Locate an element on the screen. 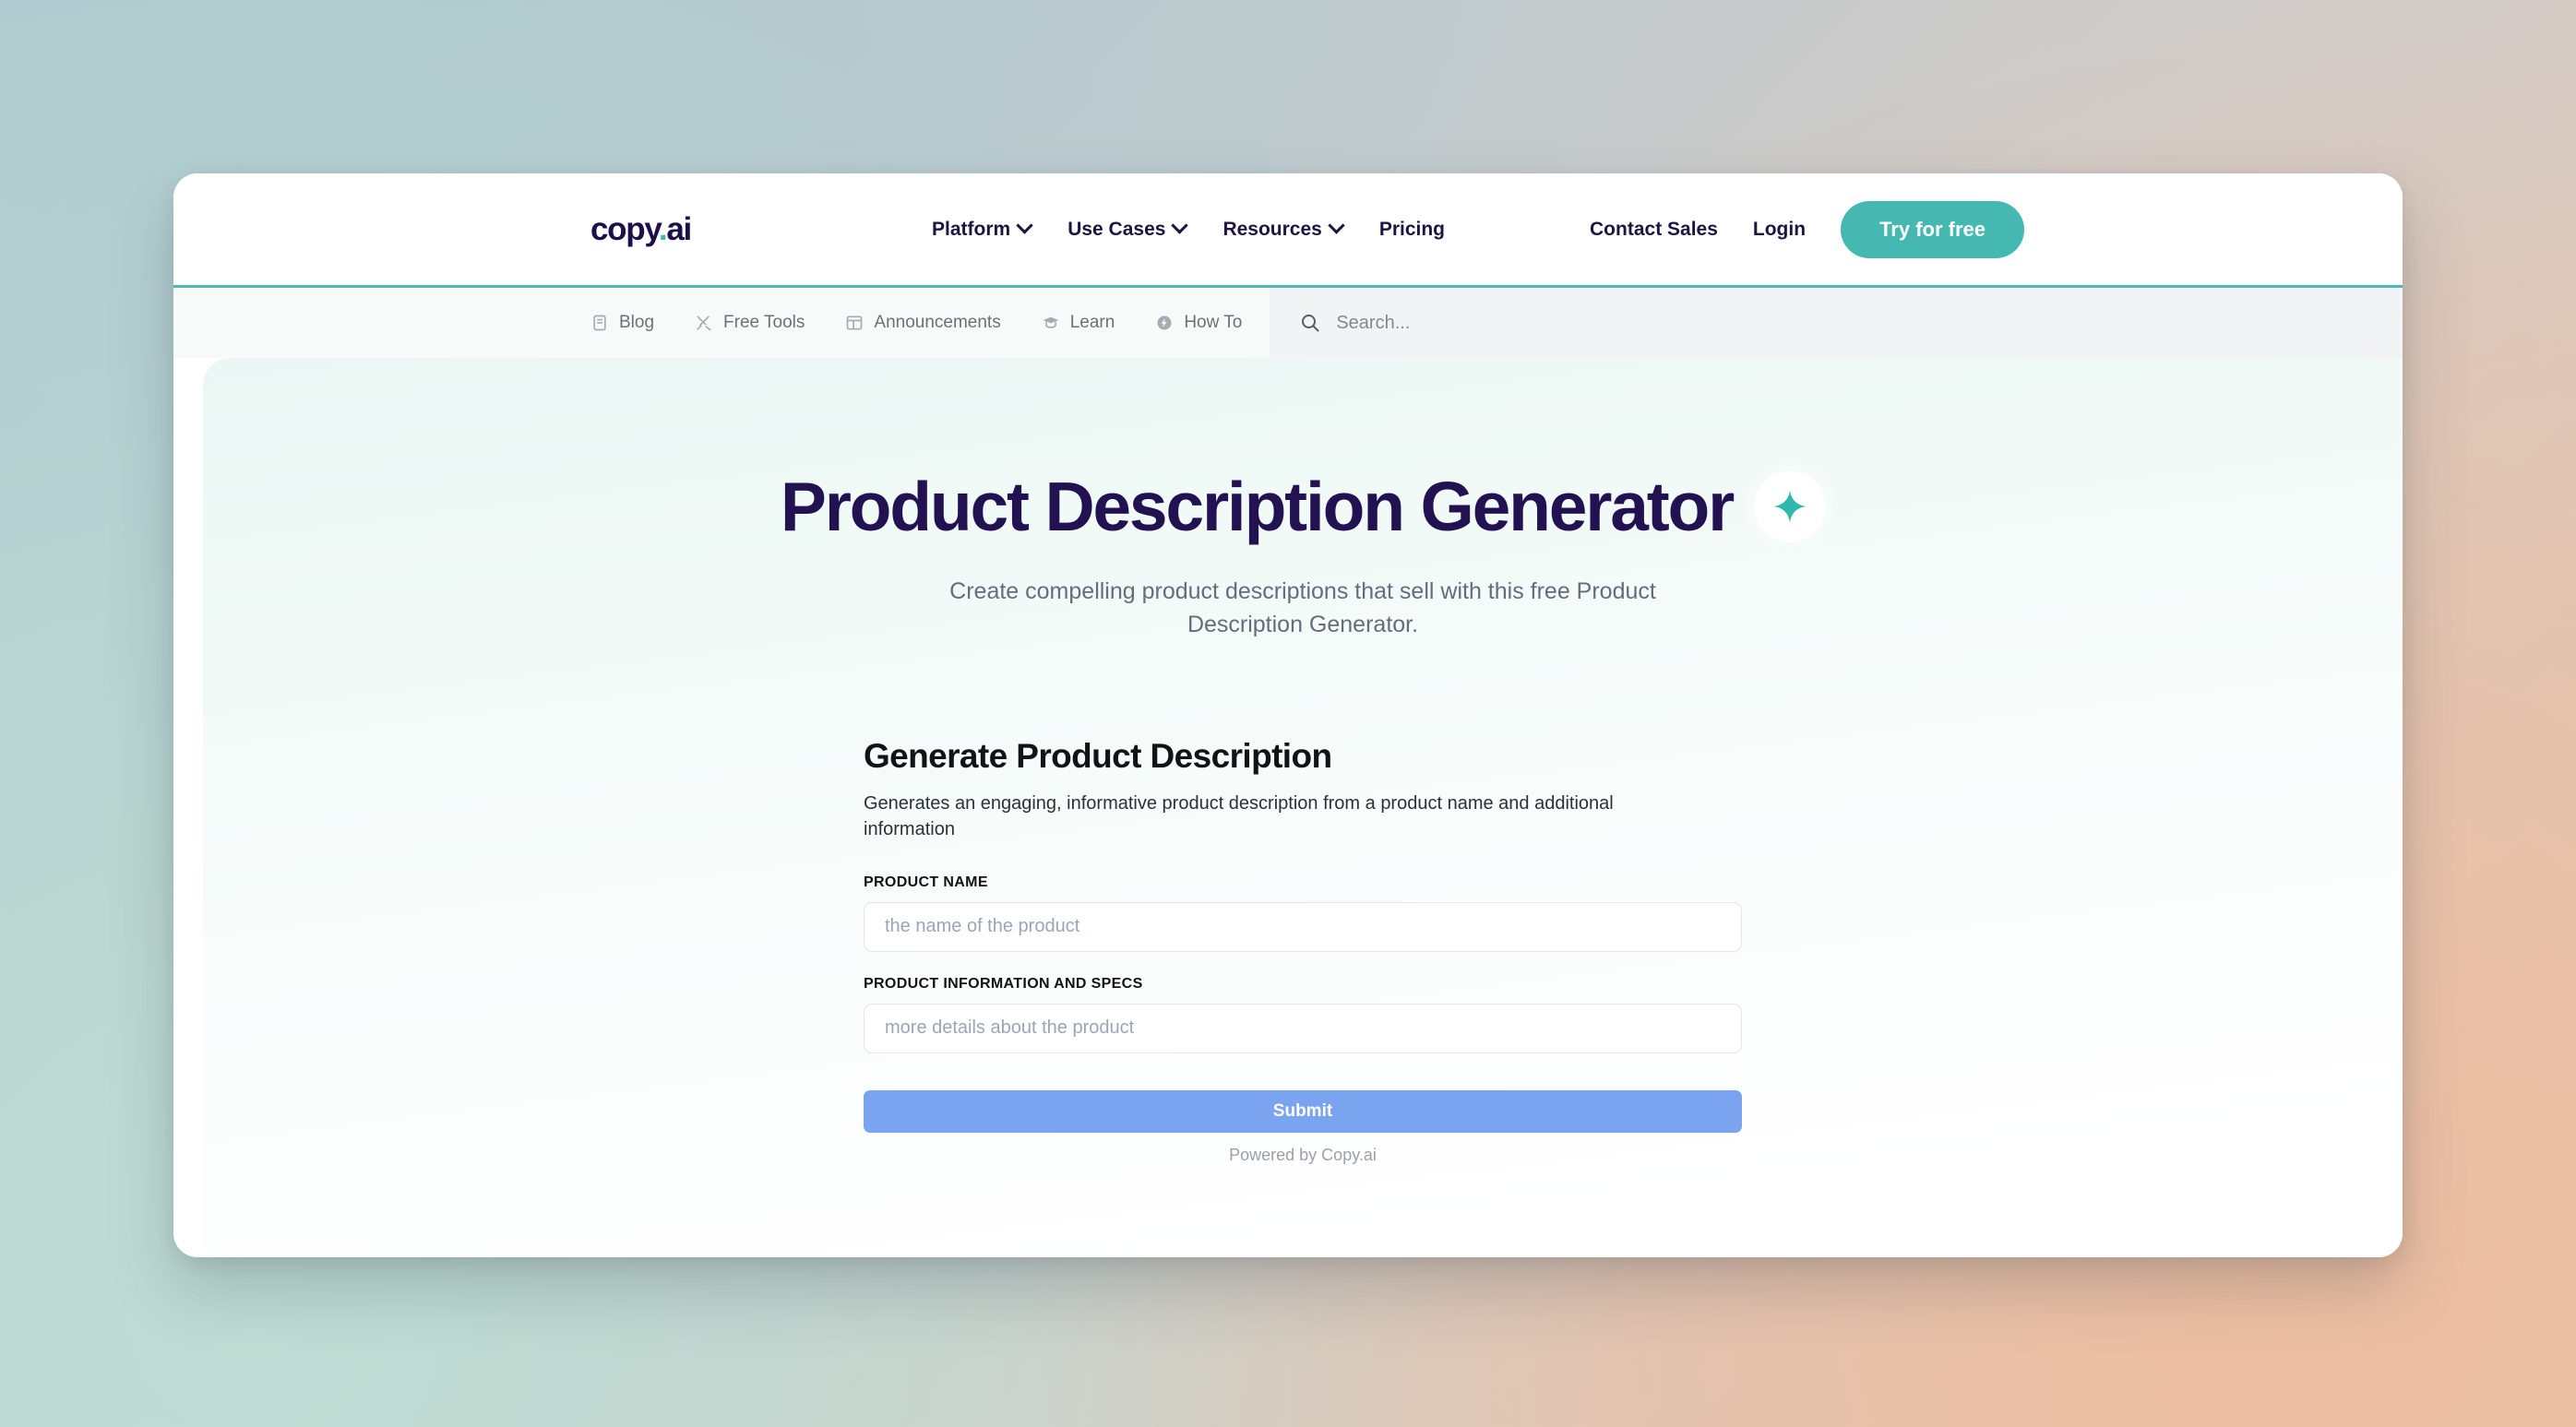  subnav-item-learn-label: Learn is located at coordinates (1092, 323).